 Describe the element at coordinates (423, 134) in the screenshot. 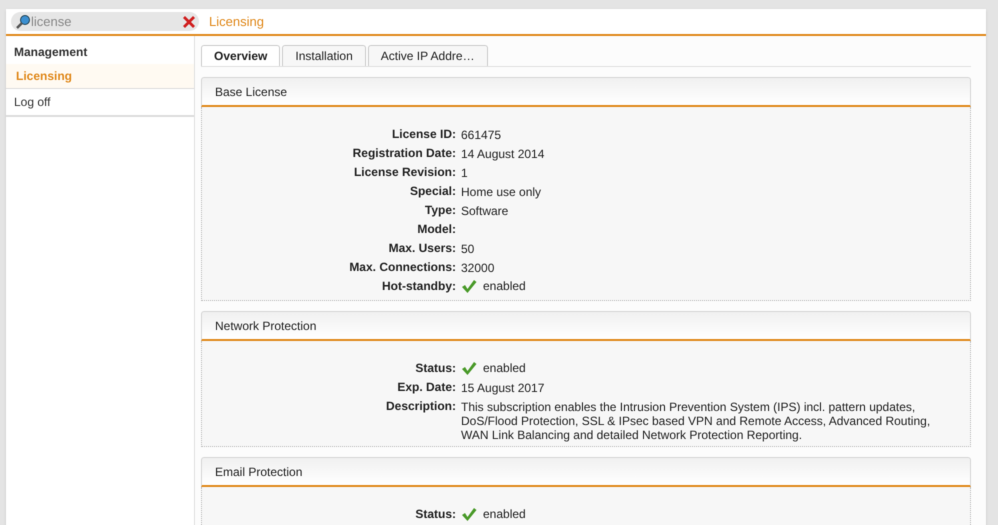

I see `field-label: License ID:` at that location.